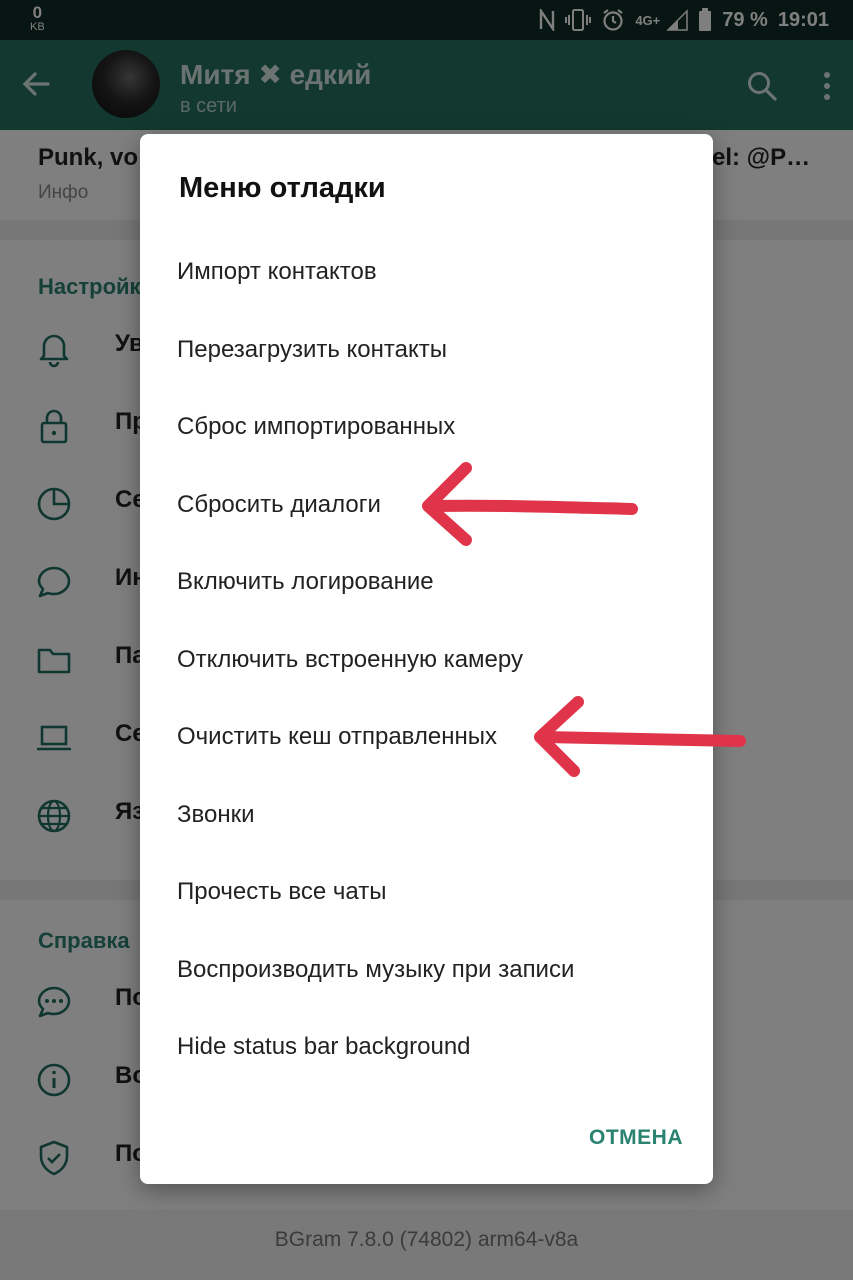 Image resolution: width=853 pixels, height=1280 pixels. I want to click on menu-item-disable-camera: Отключить встроенную камеру, so click(426, 661).